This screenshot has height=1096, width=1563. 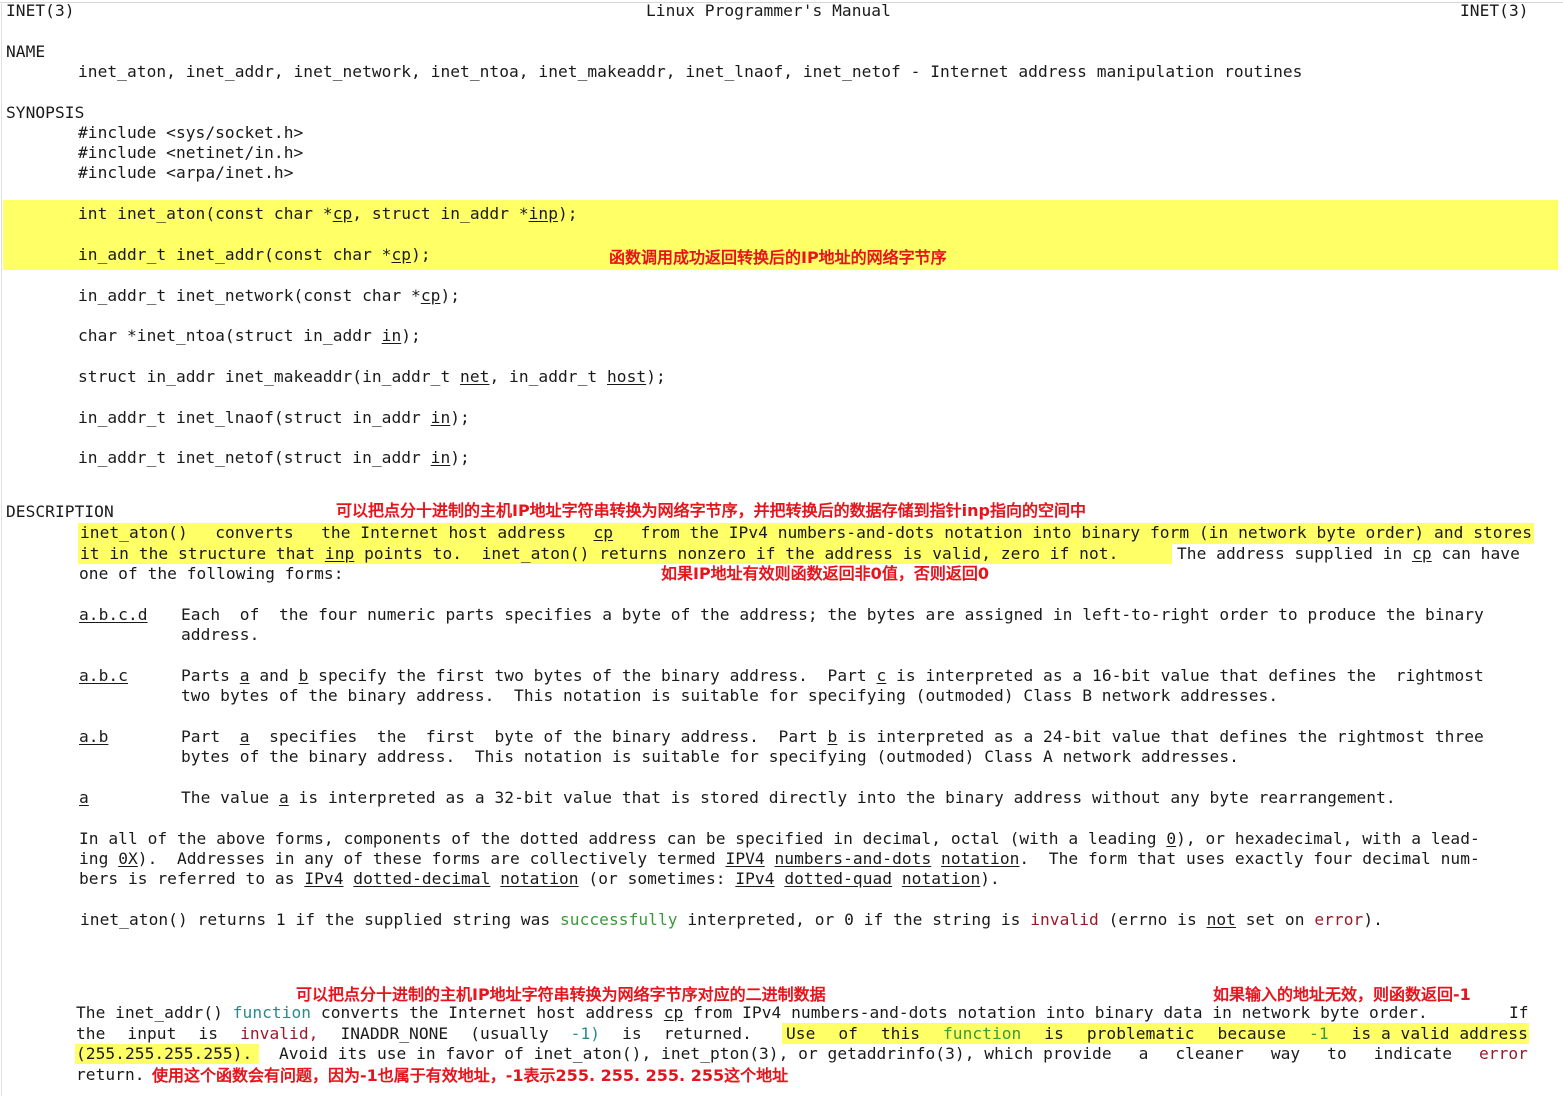 I want to click on annotation-return-network-order: 函数调用成功返回转换后的IP地址的网络字节序, so click(x=778, y=257).